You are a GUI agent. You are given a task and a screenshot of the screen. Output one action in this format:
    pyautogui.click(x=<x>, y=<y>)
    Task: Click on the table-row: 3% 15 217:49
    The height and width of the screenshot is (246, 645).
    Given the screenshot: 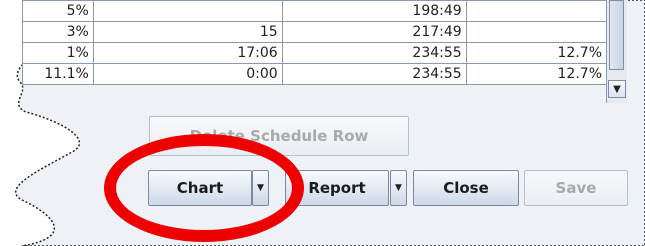 What is the action you would take?
    pyautogui.click(x=314, y=32)
    